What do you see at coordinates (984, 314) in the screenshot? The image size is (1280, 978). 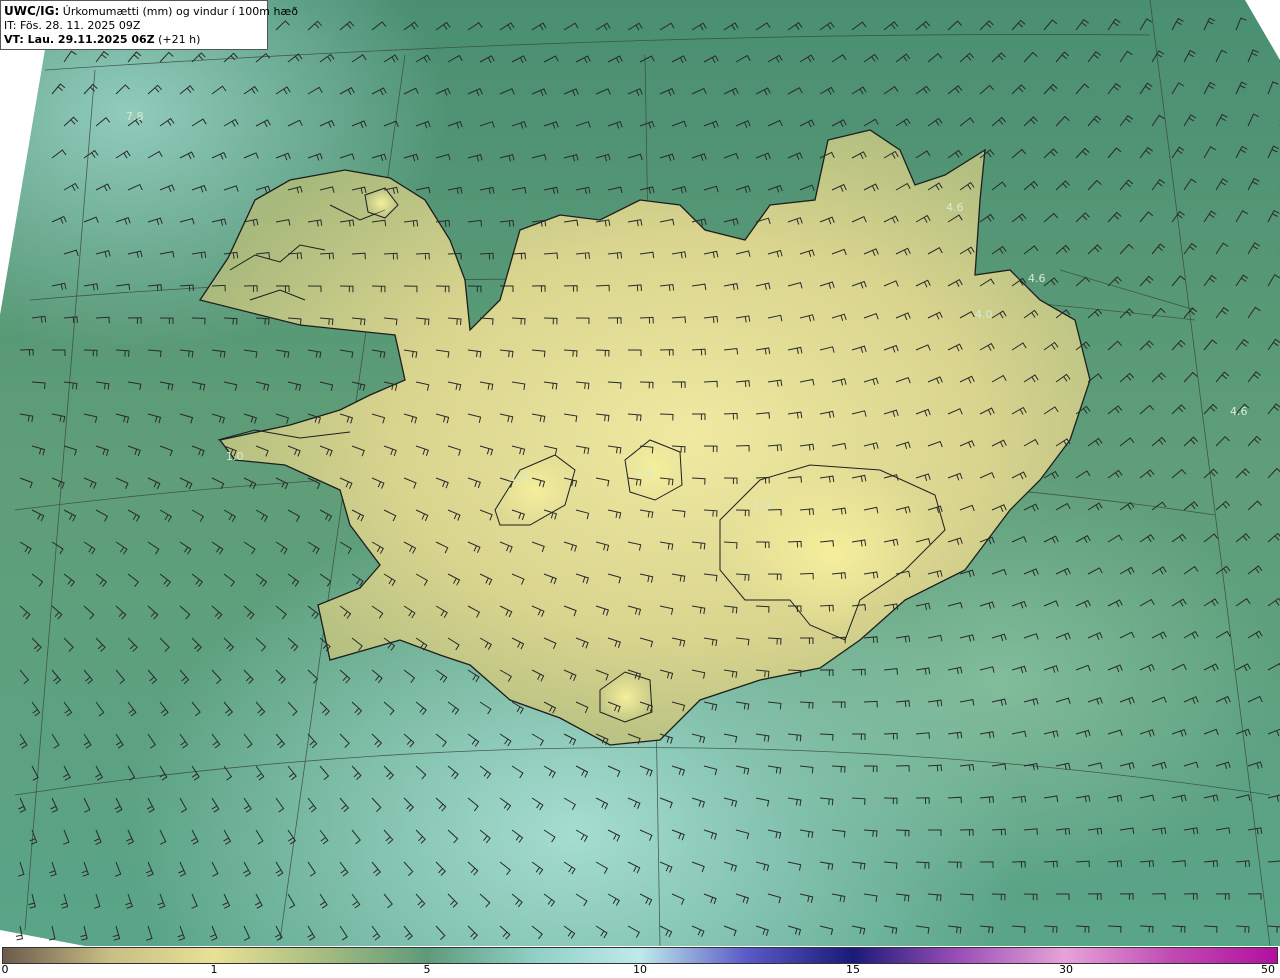 I see `map-label: 4.0` at bounding box center [984, 314].